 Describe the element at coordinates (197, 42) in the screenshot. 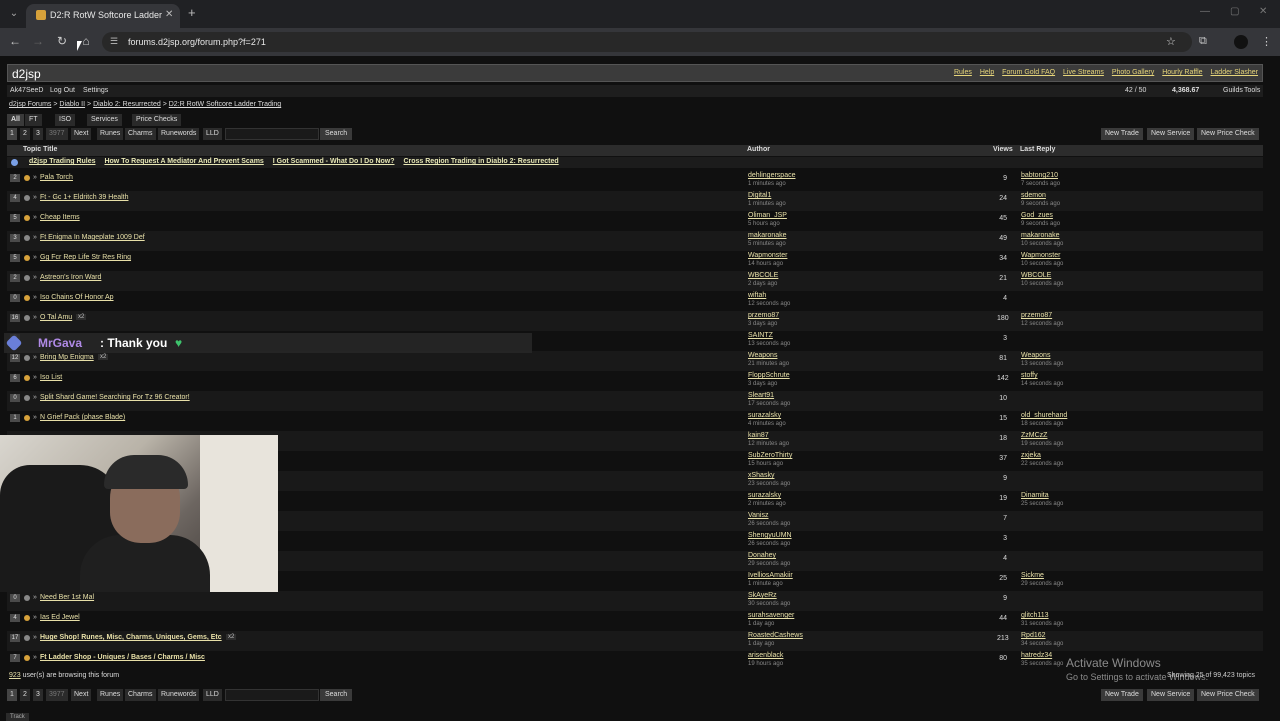

I see `url-text: forums.d2jsp.org/forum.php?f=271` at that location.